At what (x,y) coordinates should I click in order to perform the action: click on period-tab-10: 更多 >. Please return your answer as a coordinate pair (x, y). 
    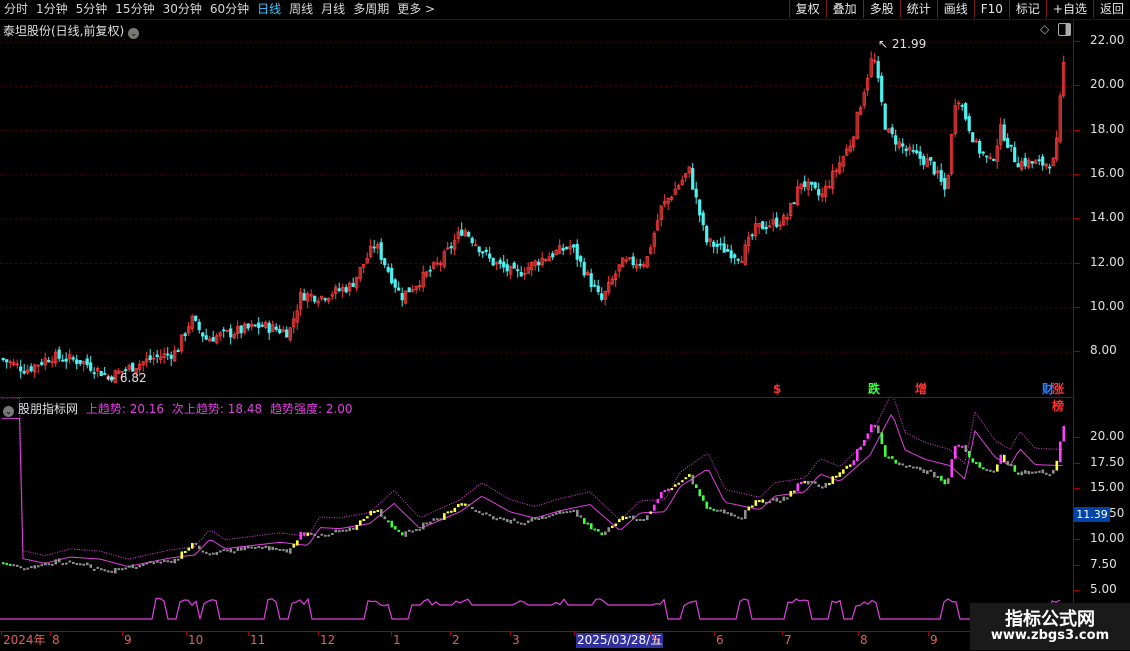
    Looking at the image, I should click on (416, 9).